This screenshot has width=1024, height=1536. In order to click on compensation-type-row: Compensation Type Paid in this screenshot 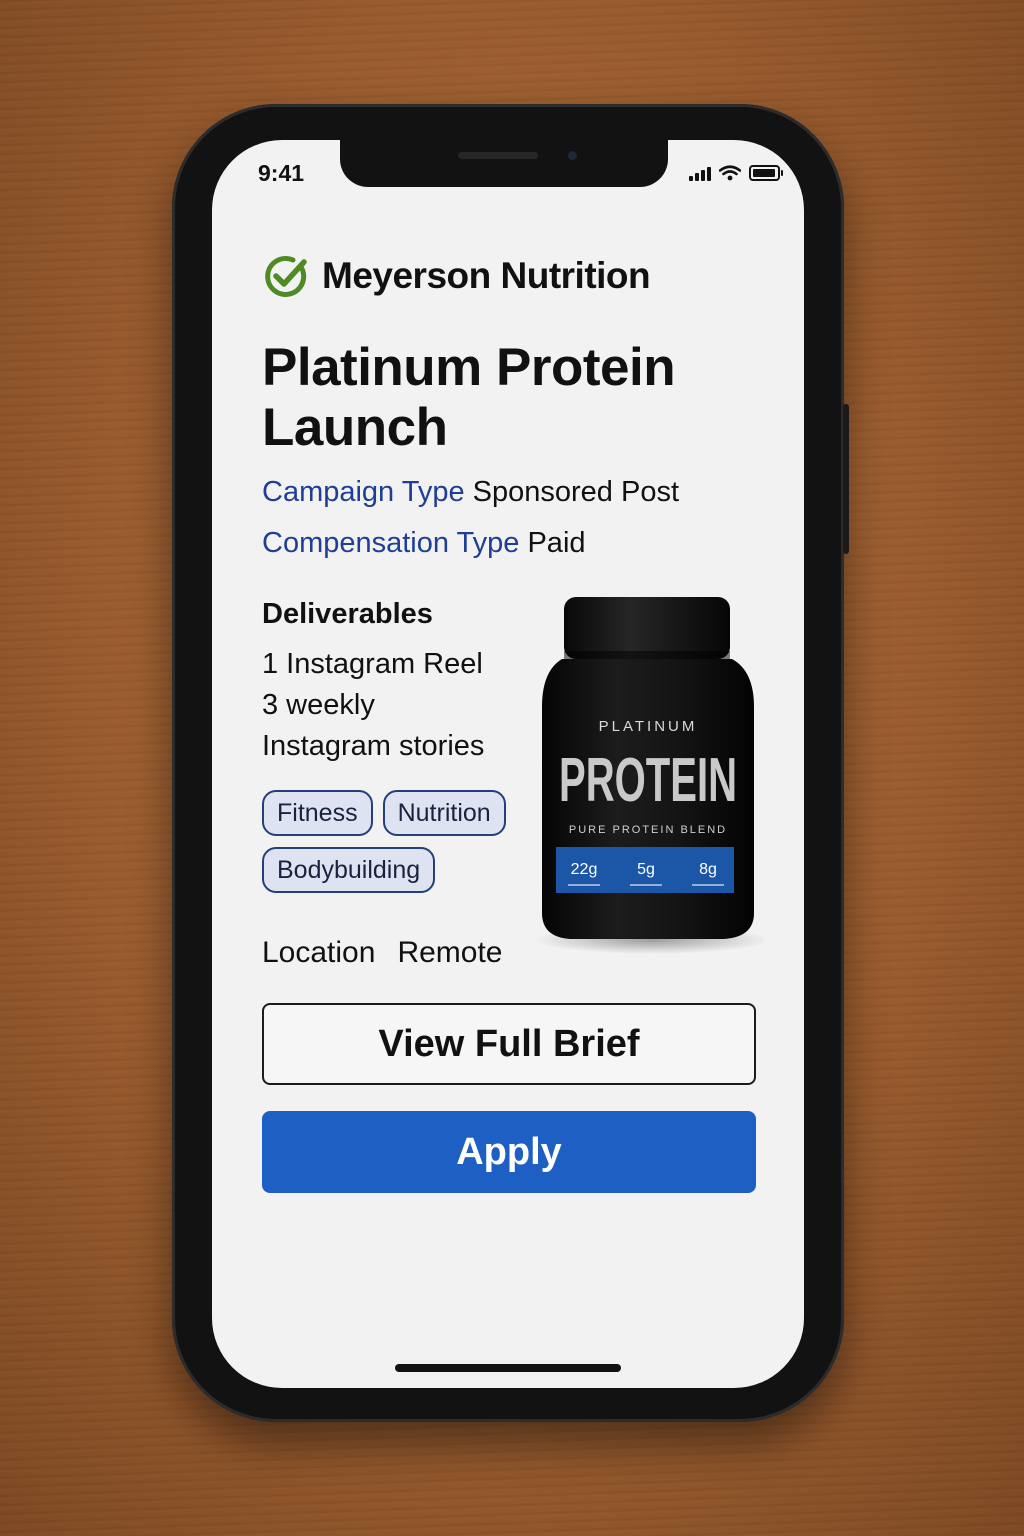, I will do `click(424, 543)`.